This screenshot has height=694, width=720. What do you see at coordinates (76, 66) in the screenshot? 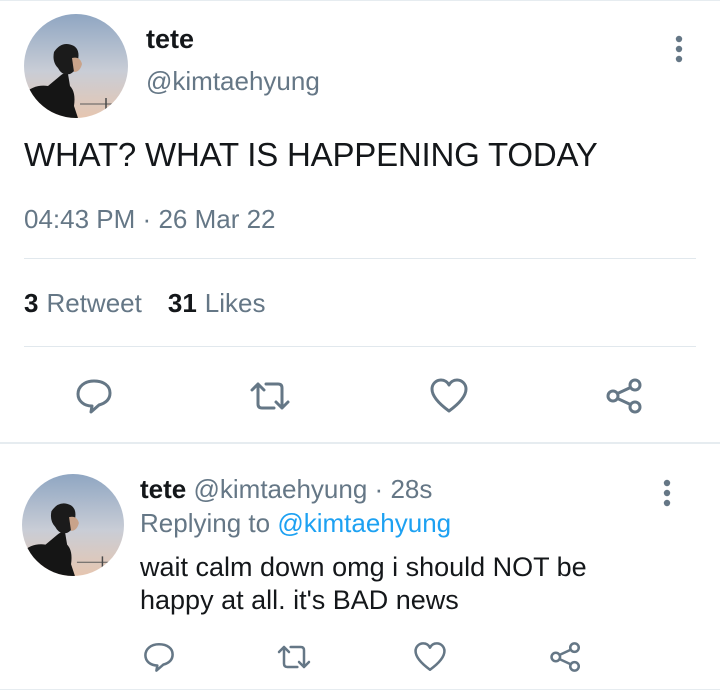
I see `avatar` at bounding box center [76, 66].